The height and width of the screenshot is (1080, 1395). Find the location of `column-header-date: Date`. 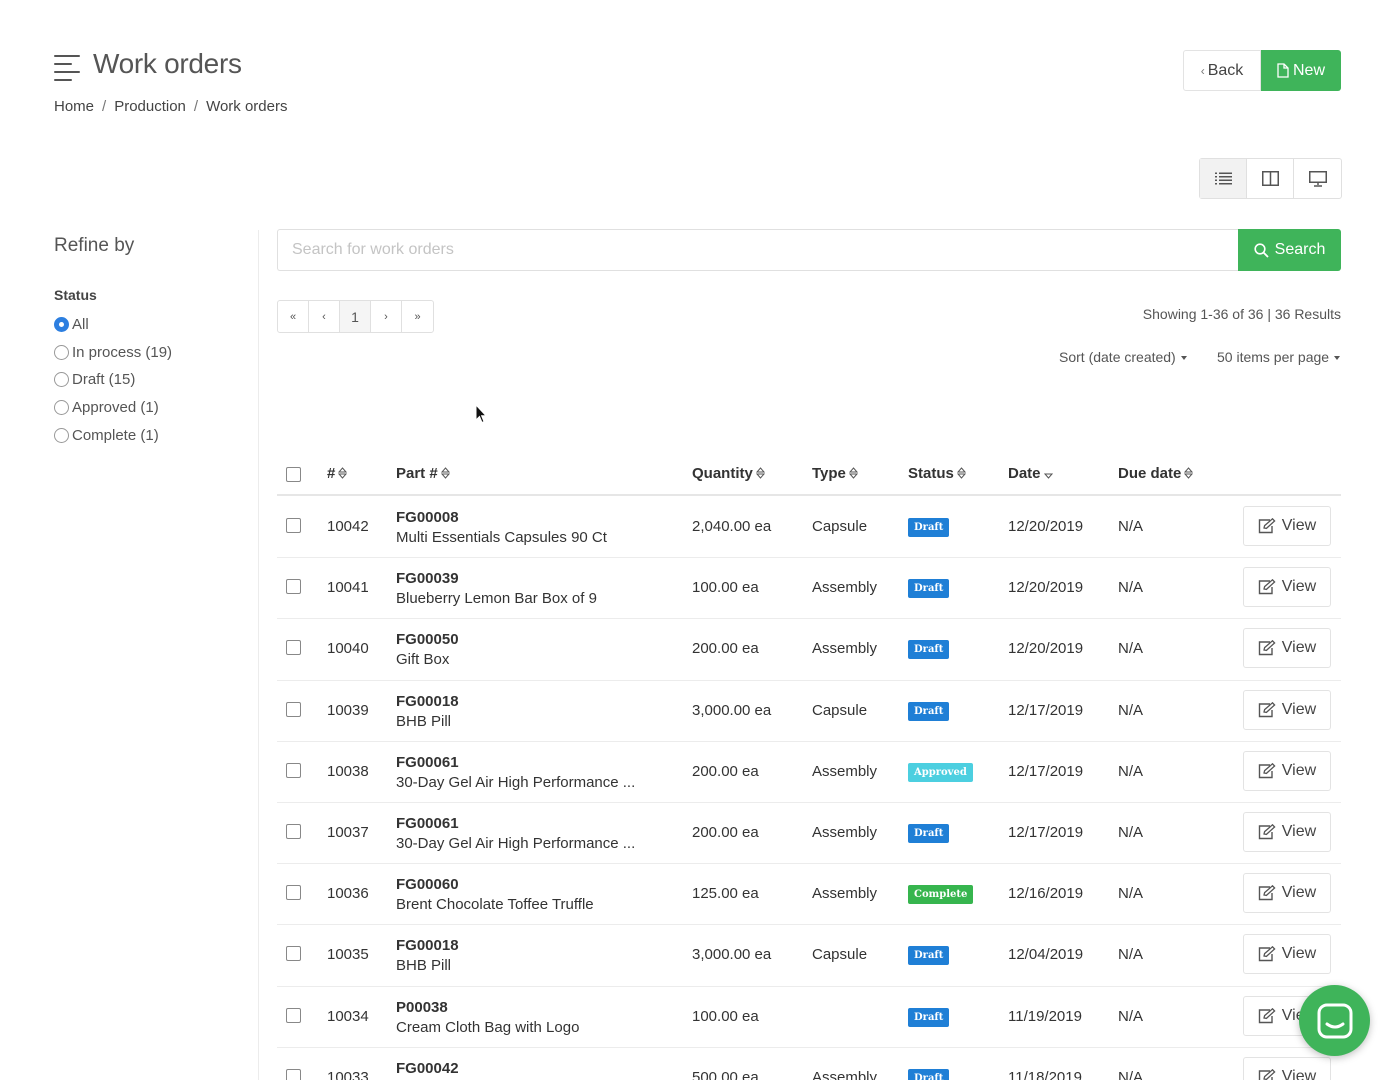

column-header-date: Date is located at coordinates (1030, 473).